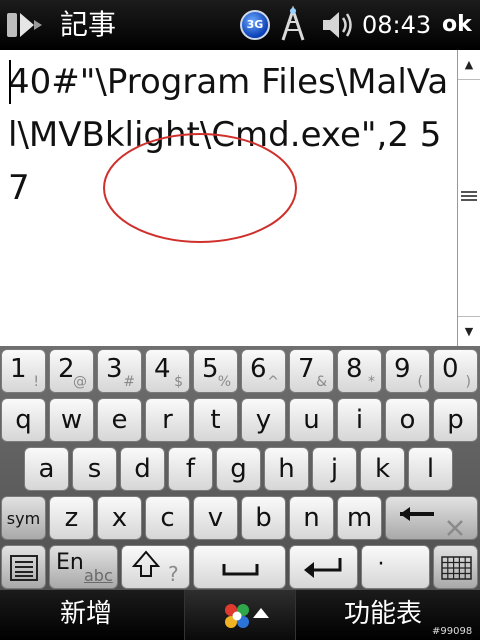 The height and width of the screenshot is (640, 480). I want to click on key-r: r, so click(167, 420).